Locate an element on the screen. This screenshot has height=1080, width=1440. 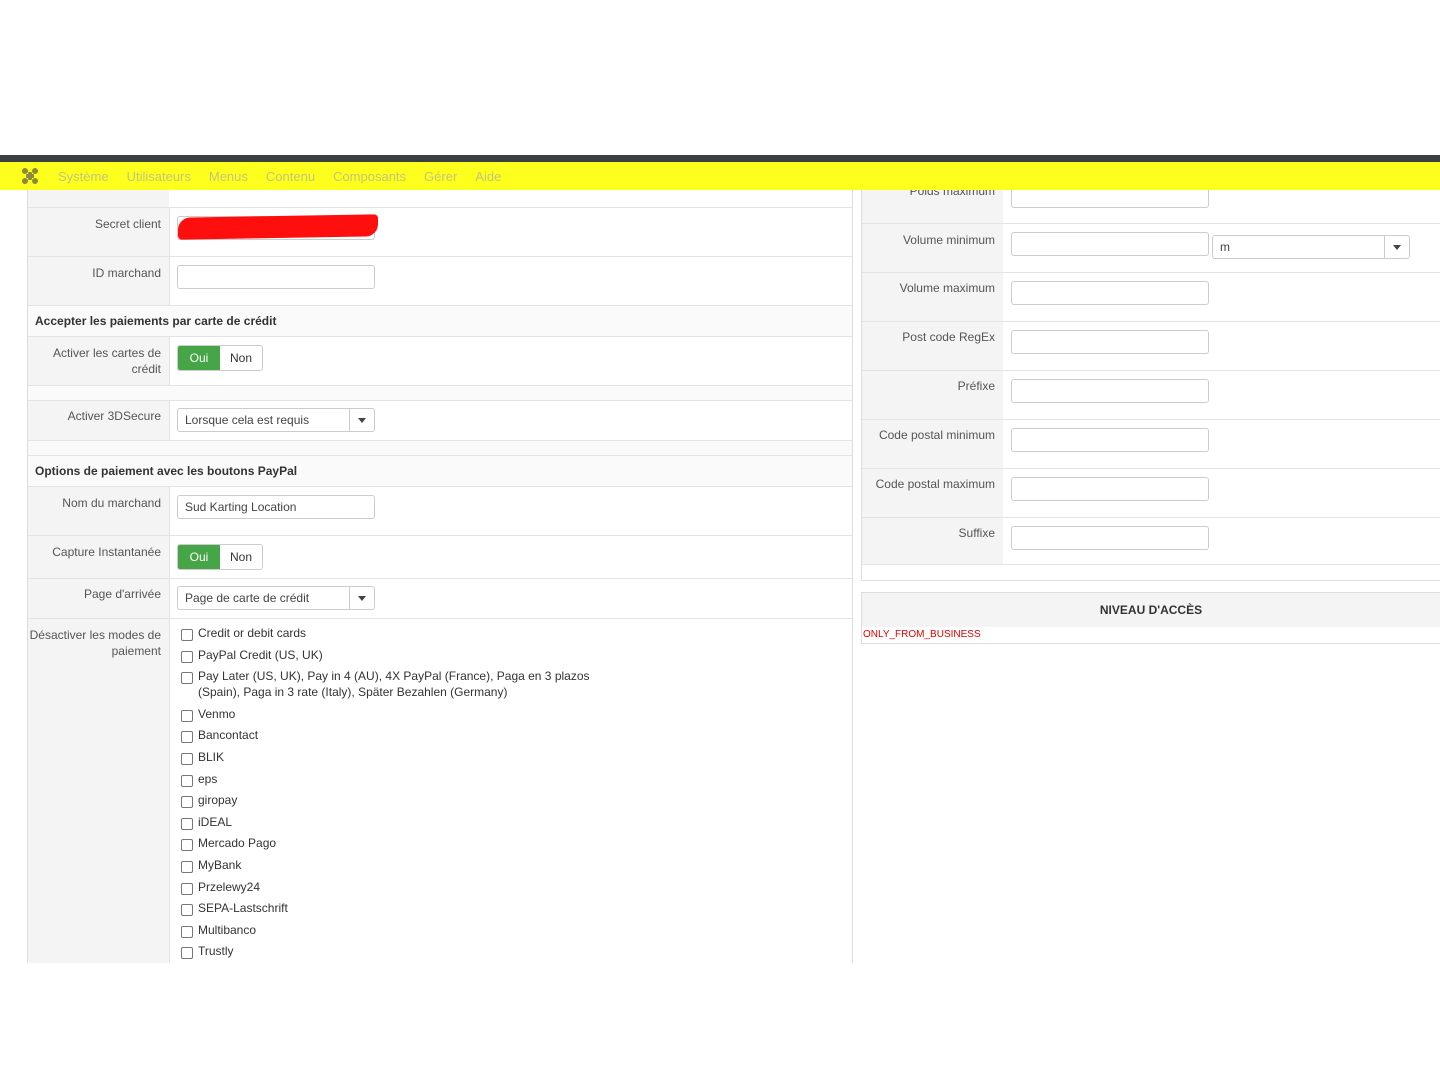
landing-page-value: Page de carte de crédit is located at coordinates (247, 598).